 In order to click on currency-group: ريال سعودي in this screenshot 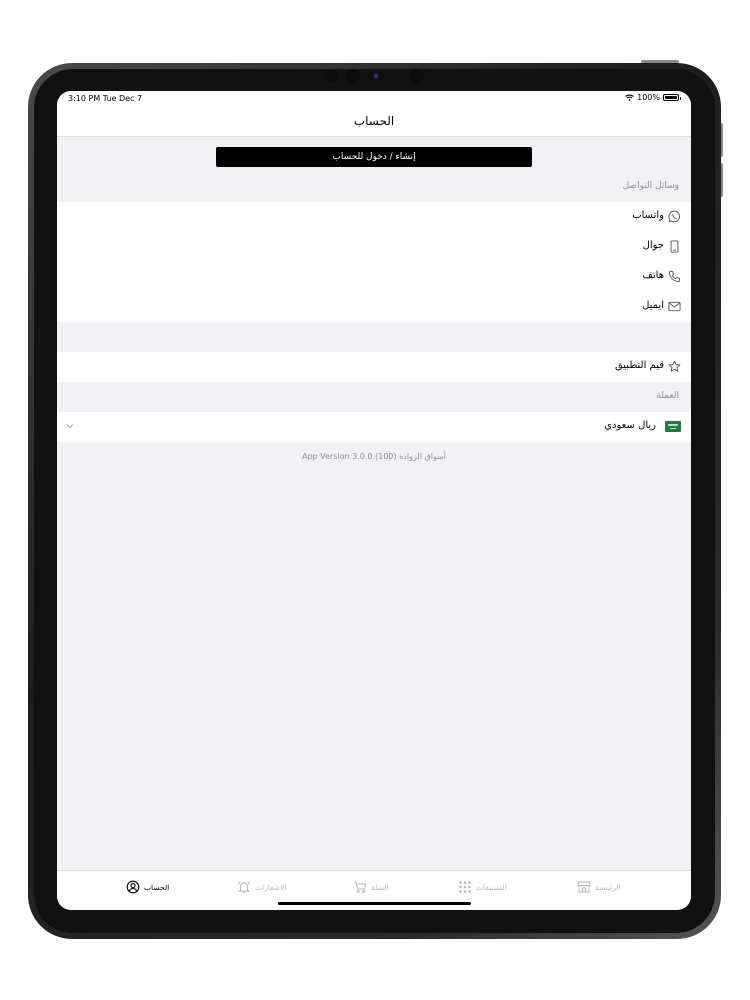, I will do `click(374, 427)`.